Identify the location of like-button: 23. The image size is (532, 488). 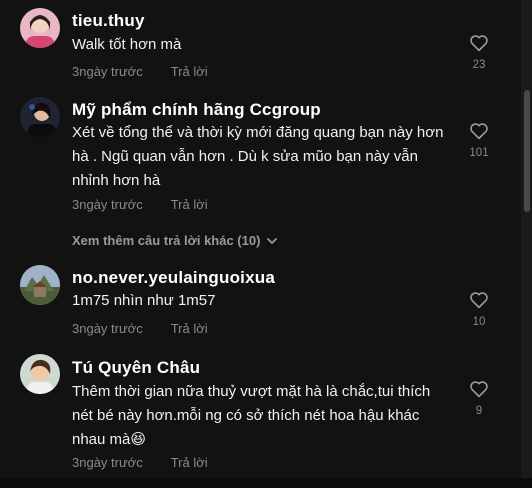
(479, 52).